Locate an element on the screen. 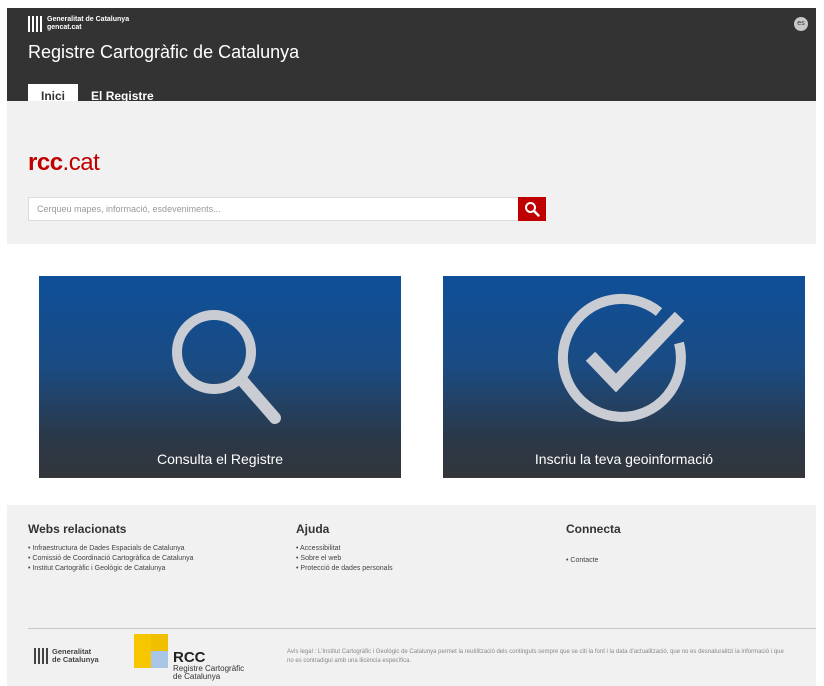 This screenshot has height=686, width=824. footer-link: Sobre el web is located at coordinates (320, 558).